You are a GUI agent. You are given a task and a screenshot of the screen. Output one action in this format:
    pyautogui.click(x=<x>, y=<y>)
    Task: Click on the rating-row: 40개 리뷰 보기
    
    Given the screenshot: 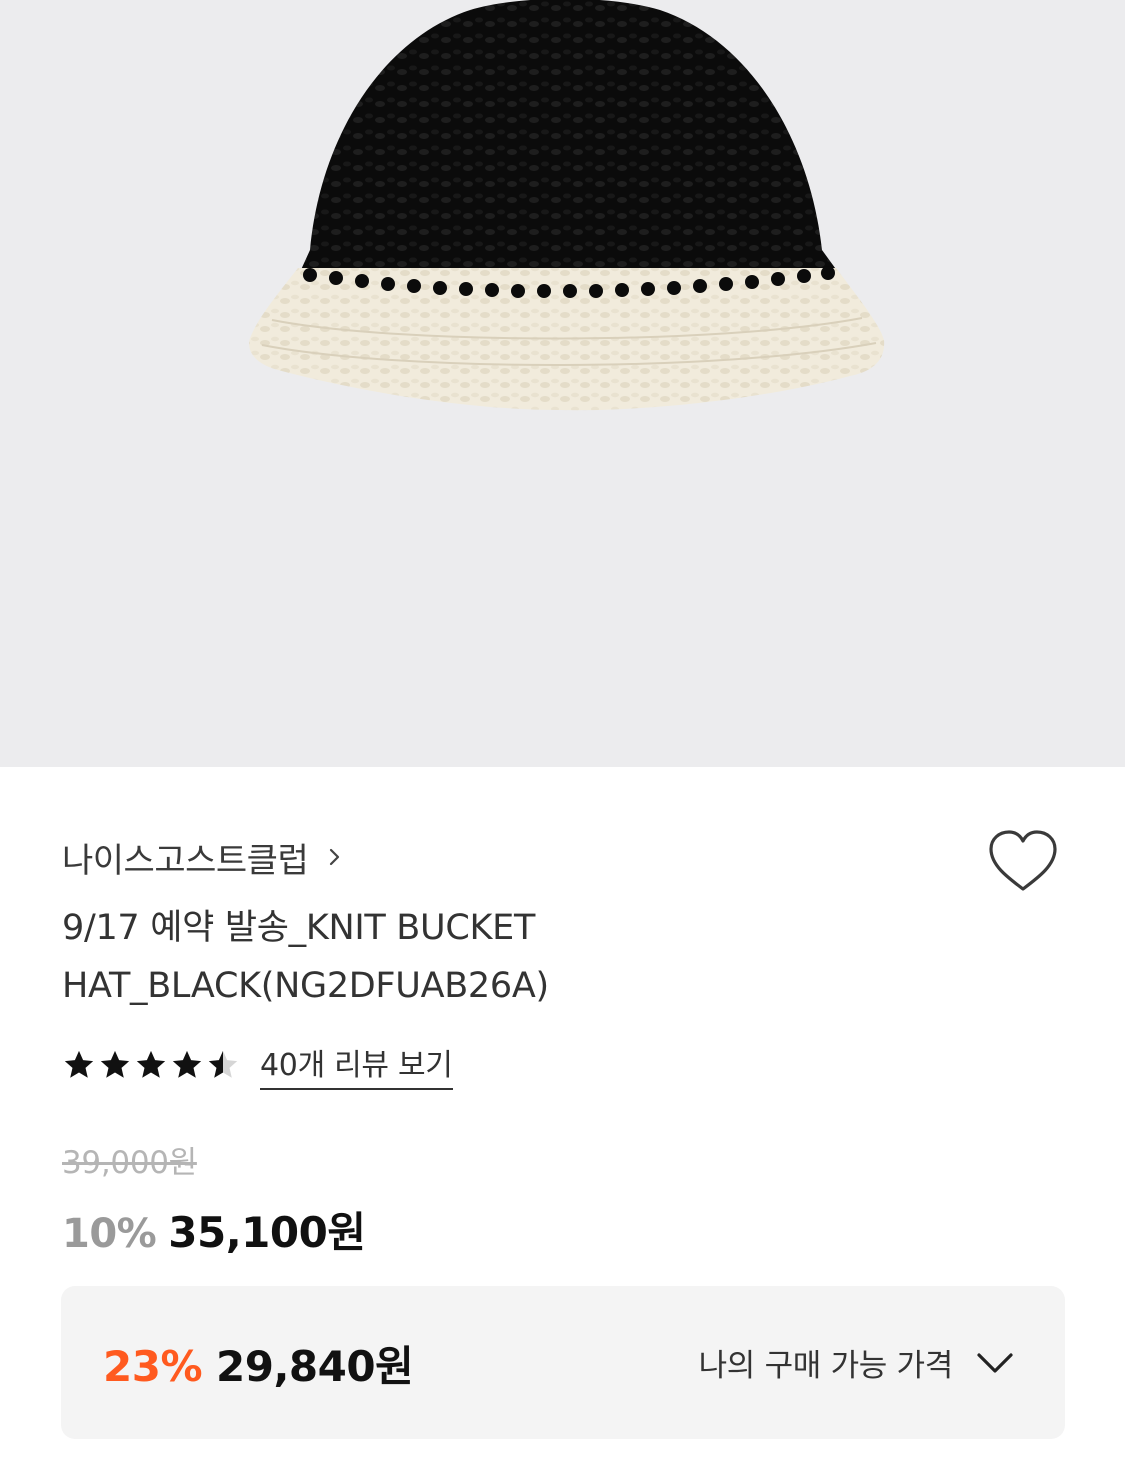 What is the action you would take?
    pyautogui.click(x=257, y=1065)
    